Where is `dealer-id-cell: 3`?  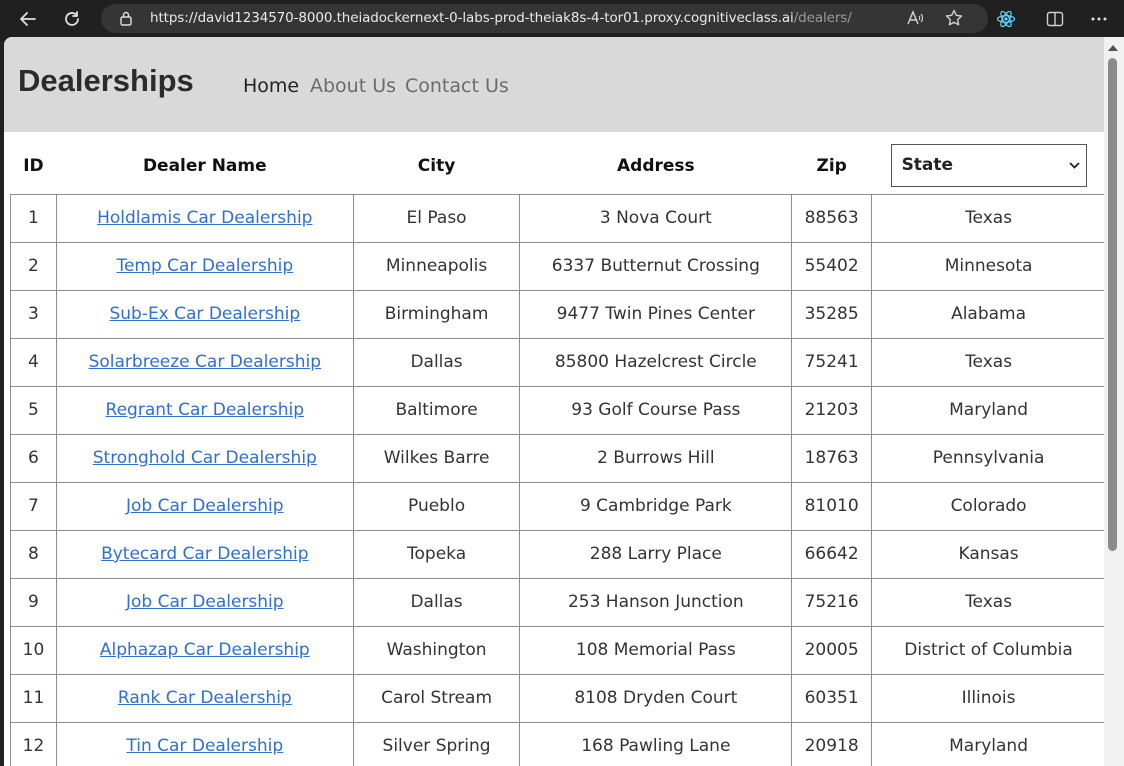
dealer-id-cell: 3 is located at coordinates (33, 314).